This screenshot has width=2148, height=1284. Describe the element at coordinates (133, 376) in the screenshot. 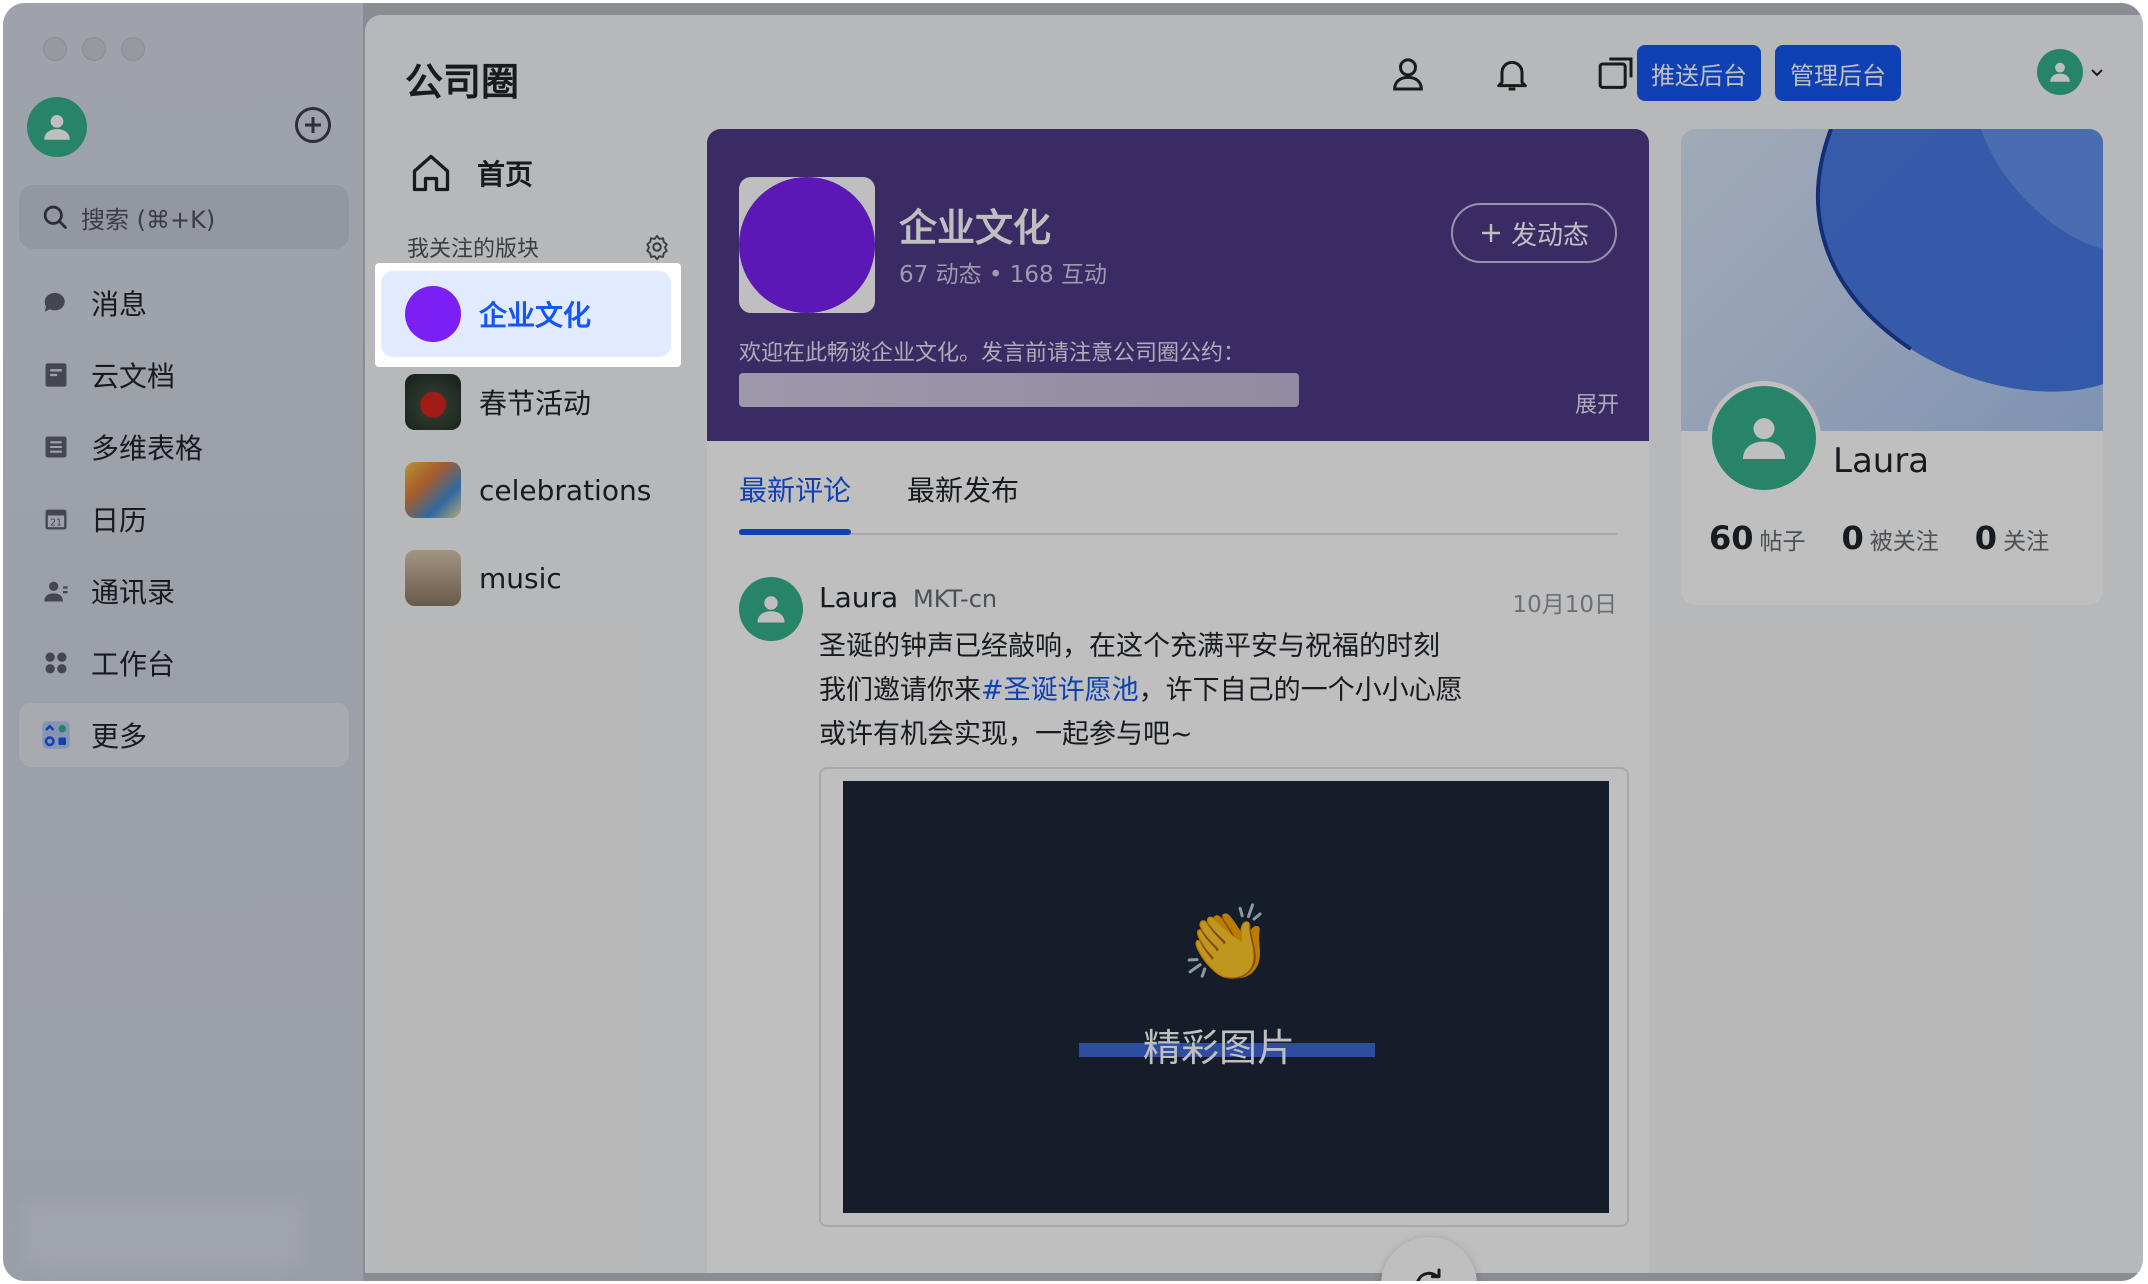

I see `sidebar-item-label: 云文档` at that location.